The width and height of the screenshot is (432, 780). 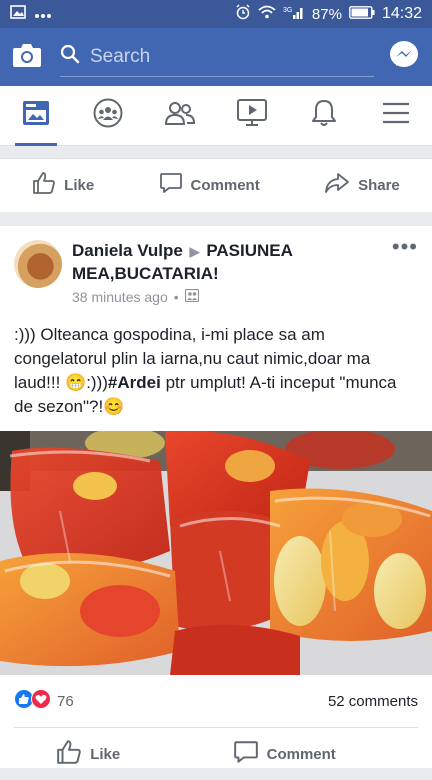 What do you see at coordinates (41, 701) in the screenshot?
I see `love-reaction-icon` at bounding box center [41, 701].